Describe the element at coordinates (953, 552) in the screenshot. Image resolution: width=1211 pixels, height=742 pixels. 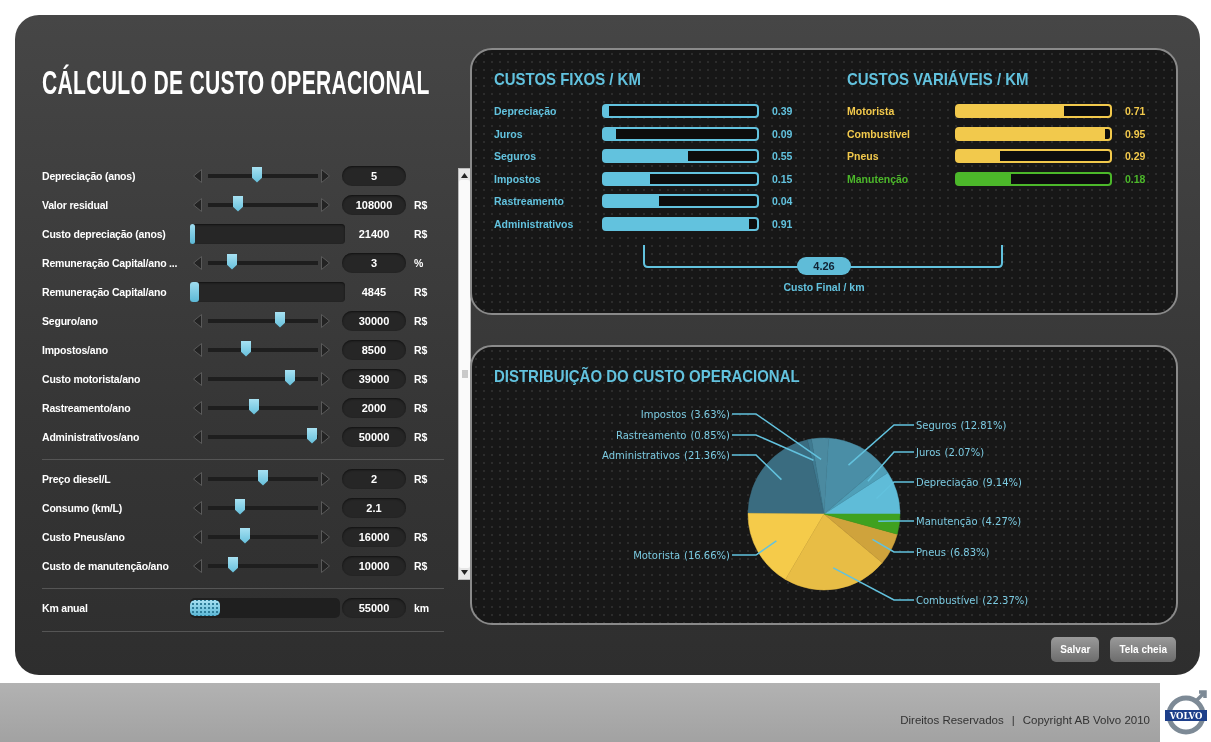
I see `slice-label: Pneus (6.83%)` at that location.